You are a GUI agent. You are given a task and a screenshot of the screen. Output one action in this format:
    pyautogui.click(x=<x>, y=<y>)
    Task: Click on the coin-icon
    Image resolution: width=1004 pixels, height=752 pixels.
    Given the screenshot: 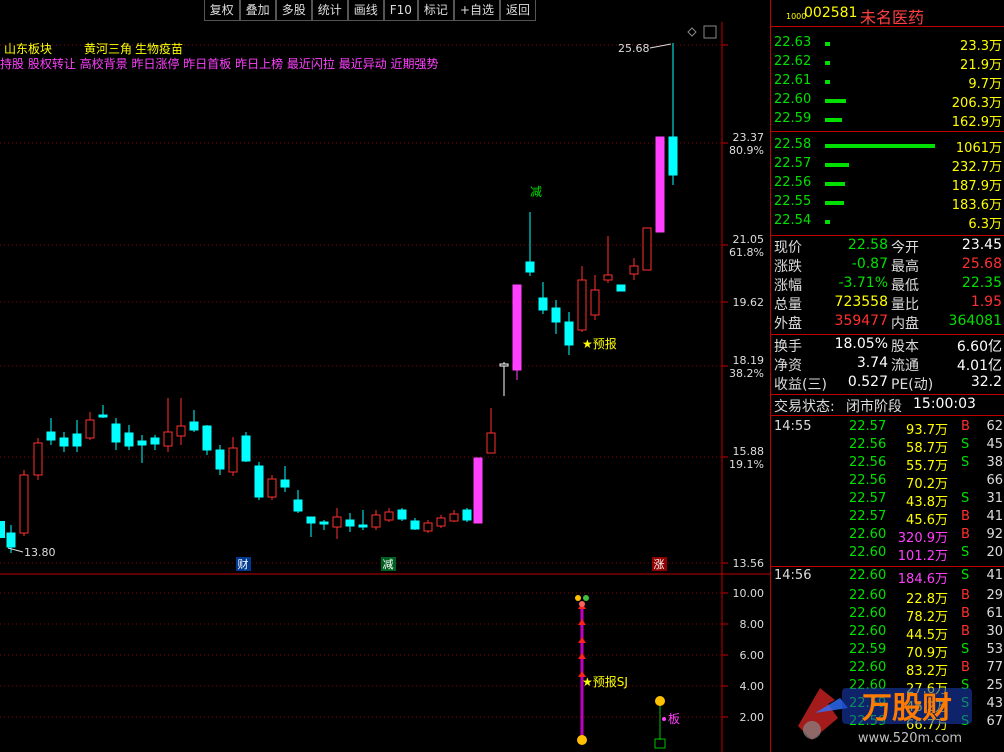 What is the action you would take?
    pyautogui.click(x=578, y=598)
    